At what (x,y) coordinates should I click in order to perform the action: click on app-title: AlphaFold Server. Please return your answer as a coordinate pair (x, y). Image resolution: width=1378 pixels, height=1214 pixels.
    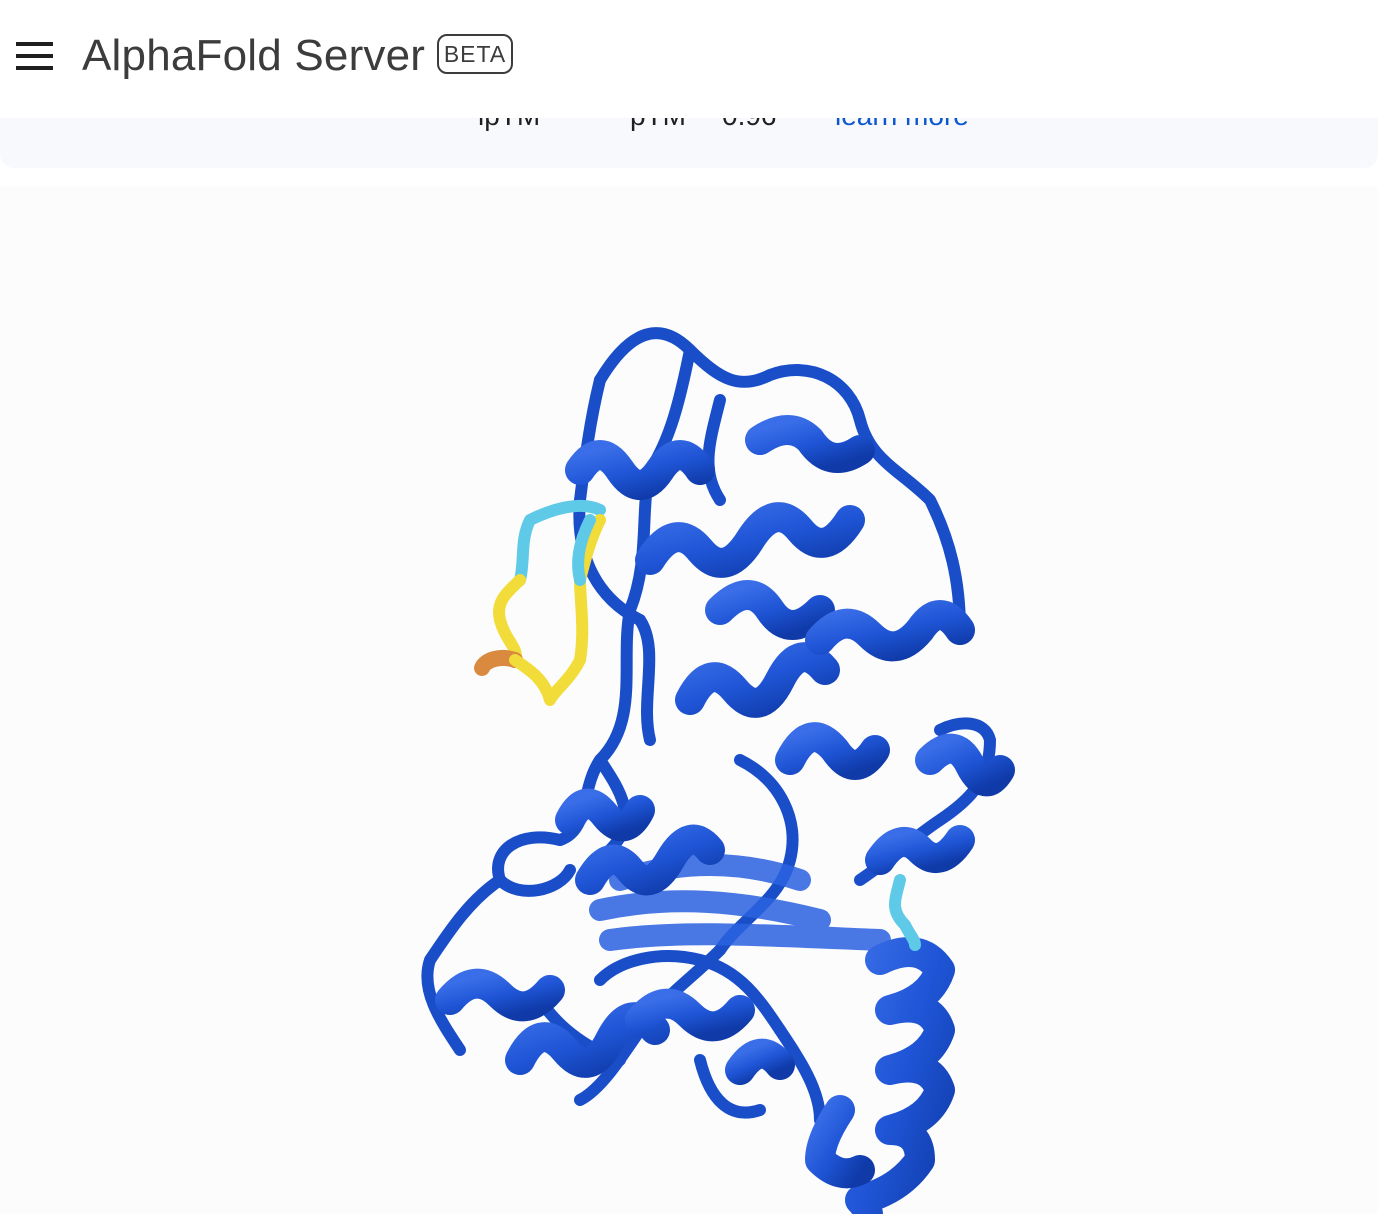
    Looking at the image, I should click on (253, 56).